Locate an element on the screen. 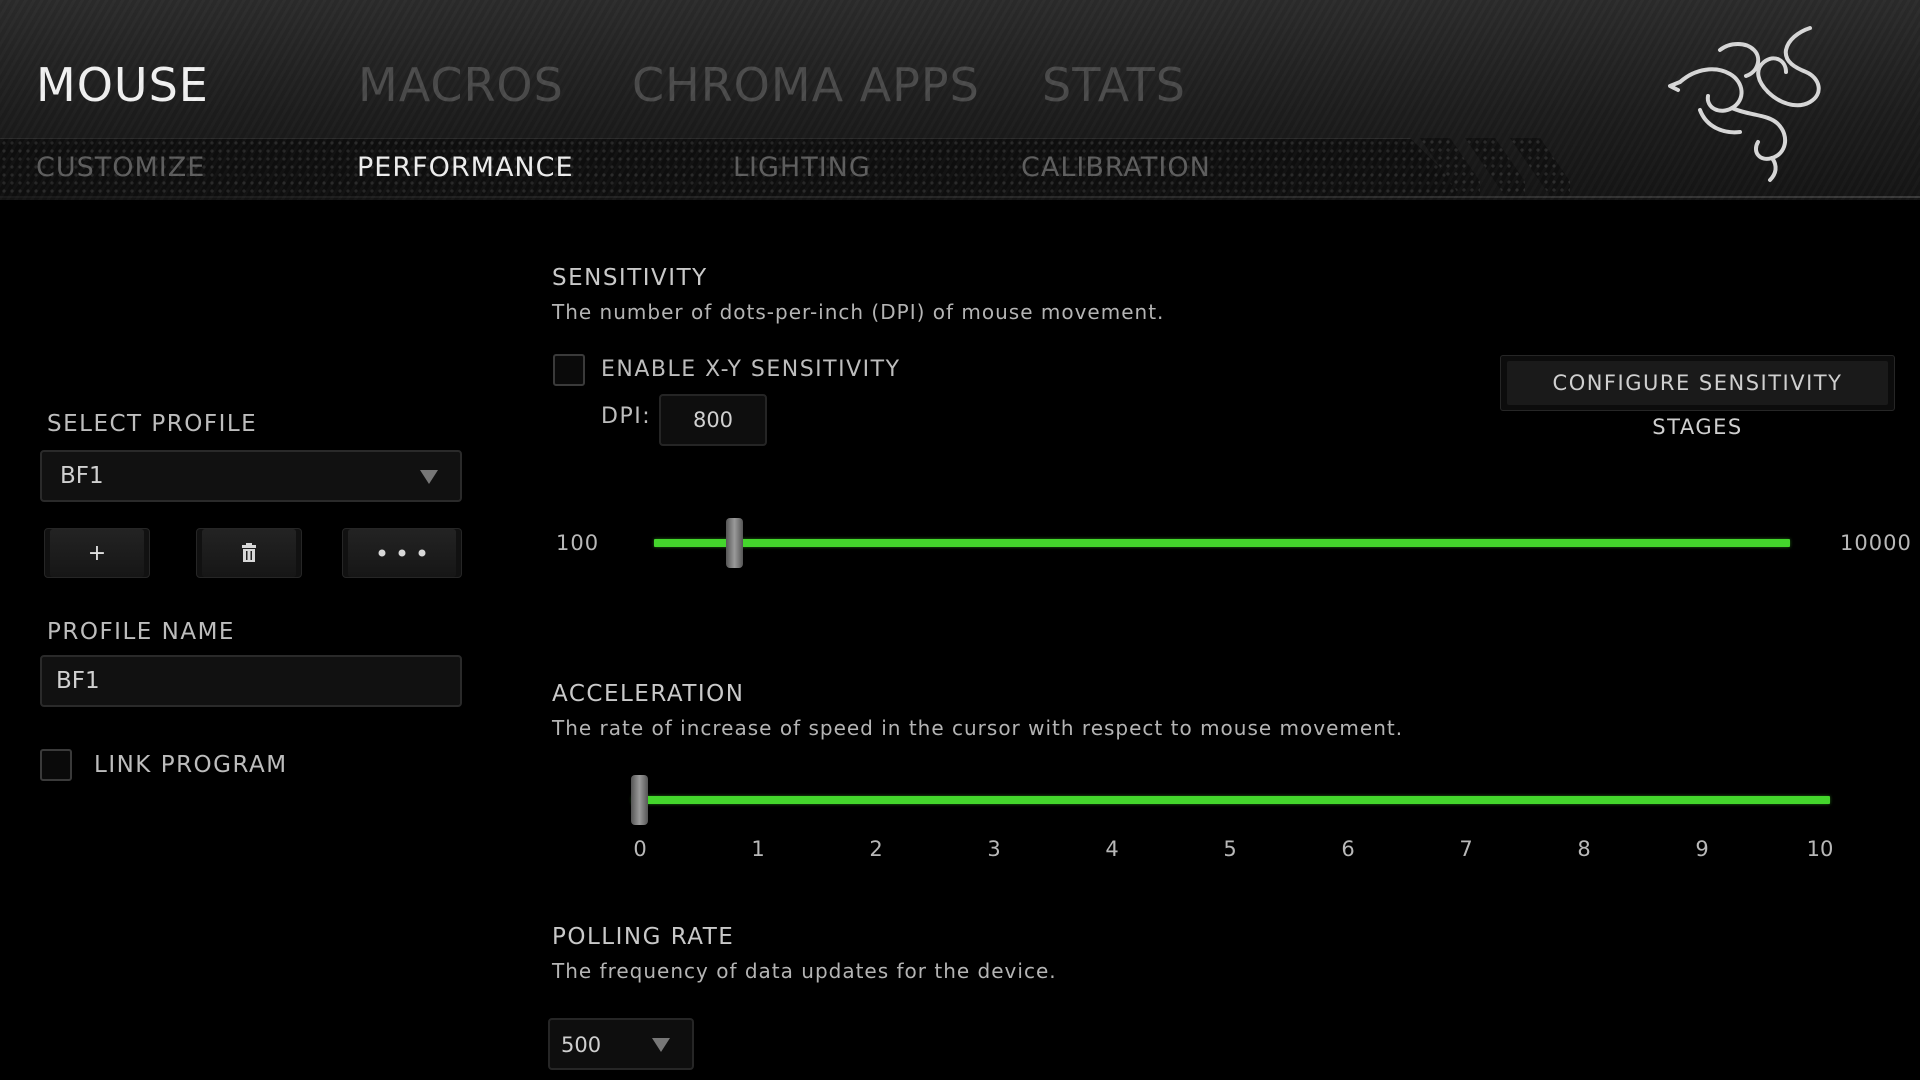 The width and height of the screenshot is (1920, 1080). ellipsis-icon is located at coordinates (402, 553).